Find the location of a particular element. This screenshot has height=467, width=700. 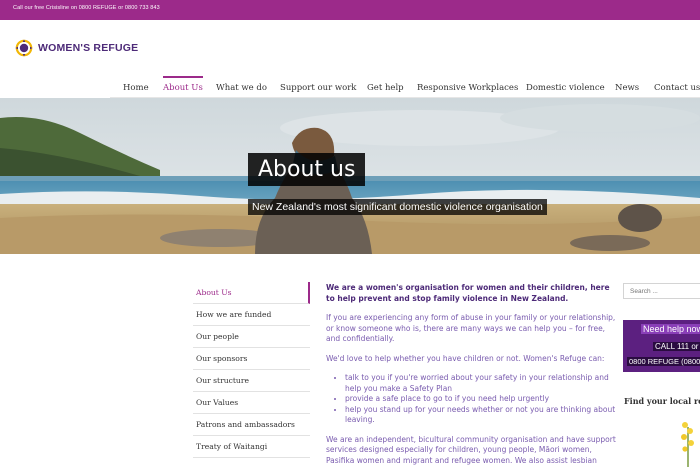

nav-support-our-work: Support our work is located at coordinates (318, 87).